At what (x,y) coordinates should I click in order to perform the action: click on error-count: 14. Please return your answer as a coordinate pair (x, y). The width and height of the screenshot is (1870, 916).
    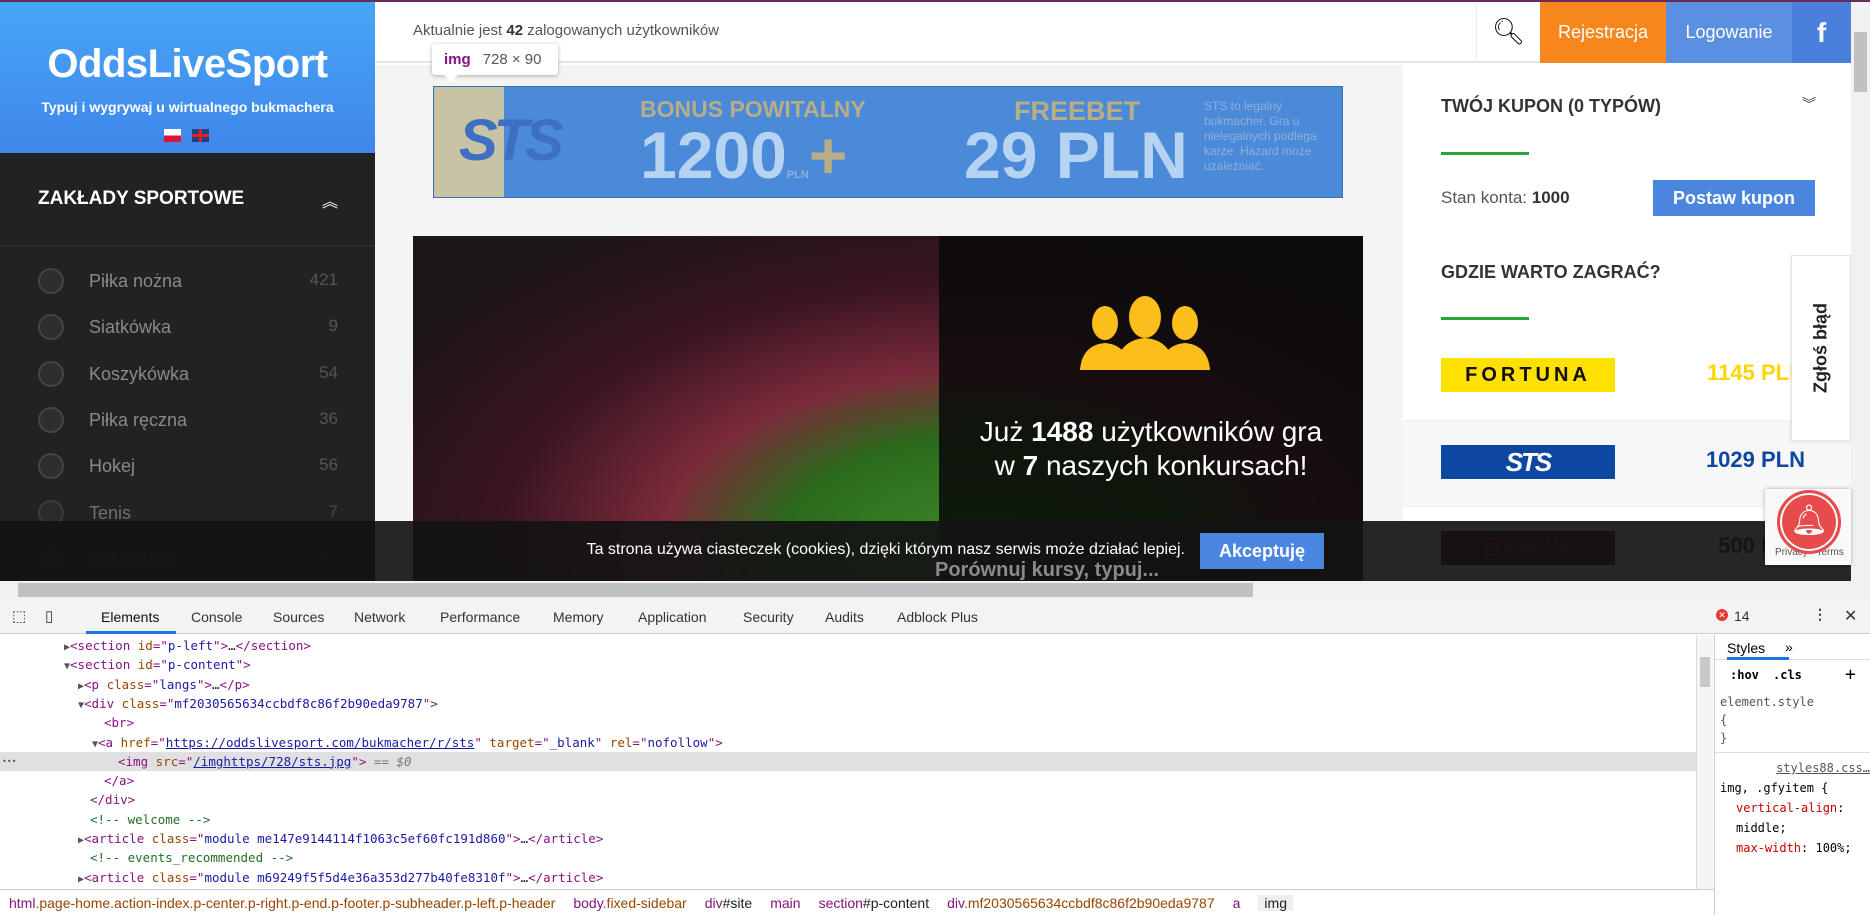
    Looking at the image, I should click on (1742, 616).